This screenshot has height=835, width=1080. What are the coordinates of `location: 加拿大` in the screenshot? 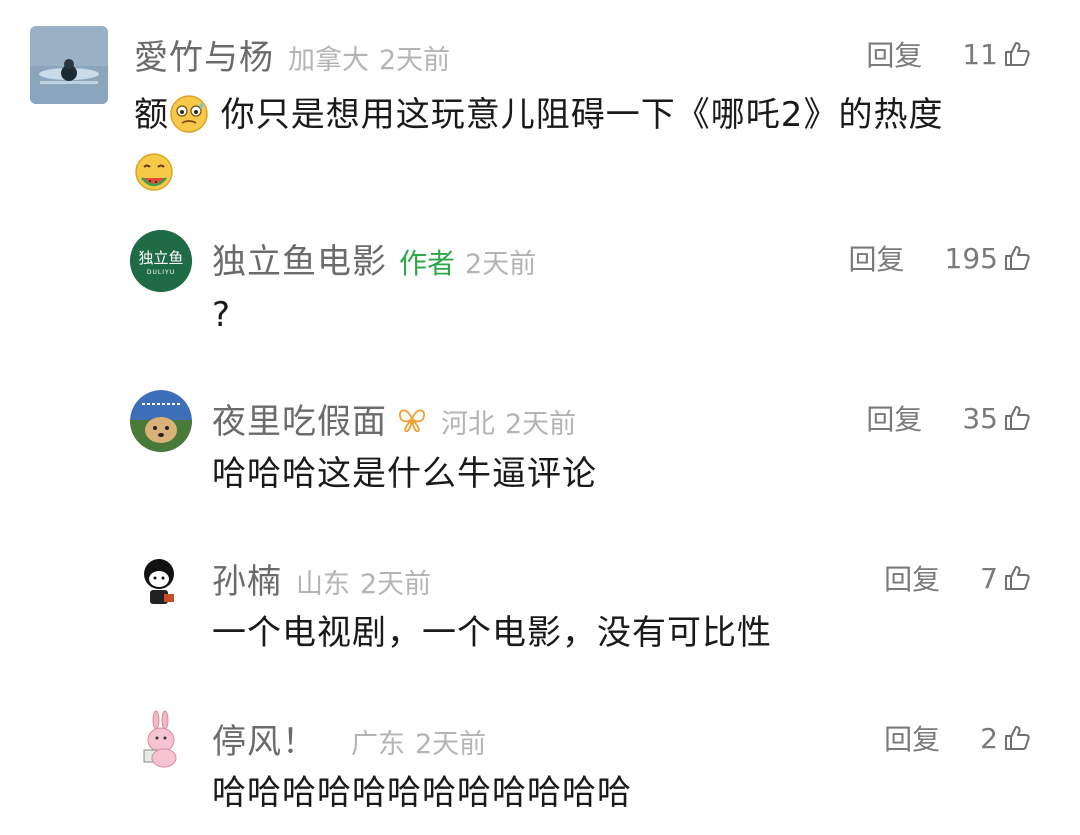 It's located at (328, 60).